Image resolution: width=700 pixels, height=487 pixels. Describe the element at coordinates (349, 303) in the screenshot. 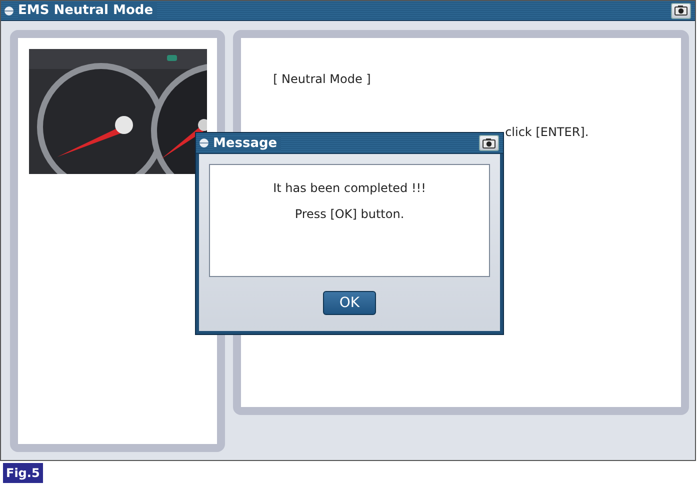

I see `ok-button: OK` at that location.